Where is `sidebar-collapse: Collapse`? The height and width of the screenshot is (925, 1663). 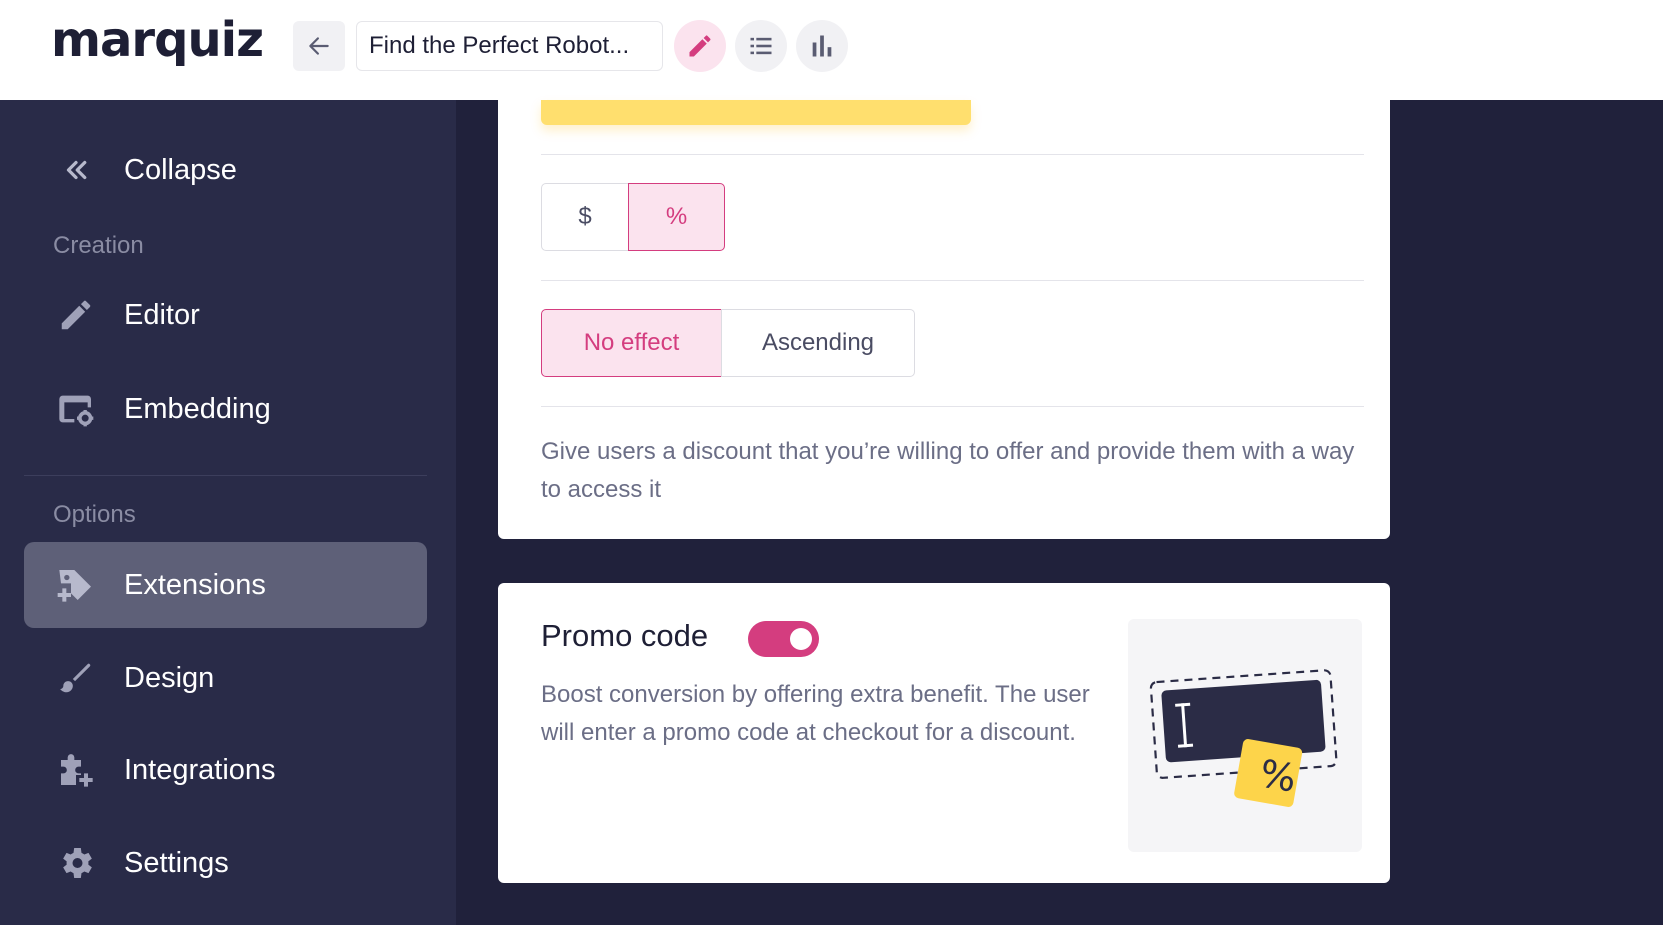
sidebar-collapse: Collapse is located at coordinates (225, 170).